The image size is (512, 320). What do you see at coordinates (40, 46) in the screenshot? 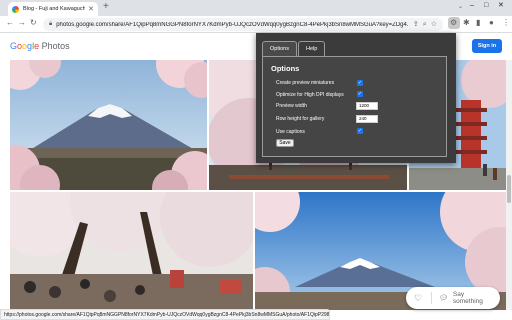
I see `google-photos-logo: Google Photos` at bounding box center [40, 46].